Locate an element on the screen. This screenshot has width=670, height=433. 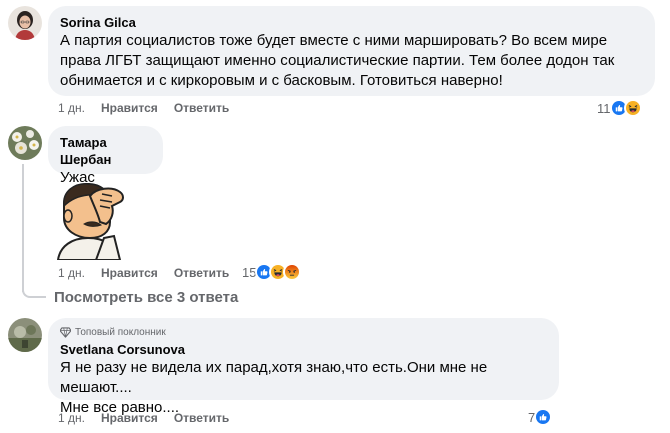
view-replies-link: Посмотреть все 3 ответа is located at coordinates (146, 298).